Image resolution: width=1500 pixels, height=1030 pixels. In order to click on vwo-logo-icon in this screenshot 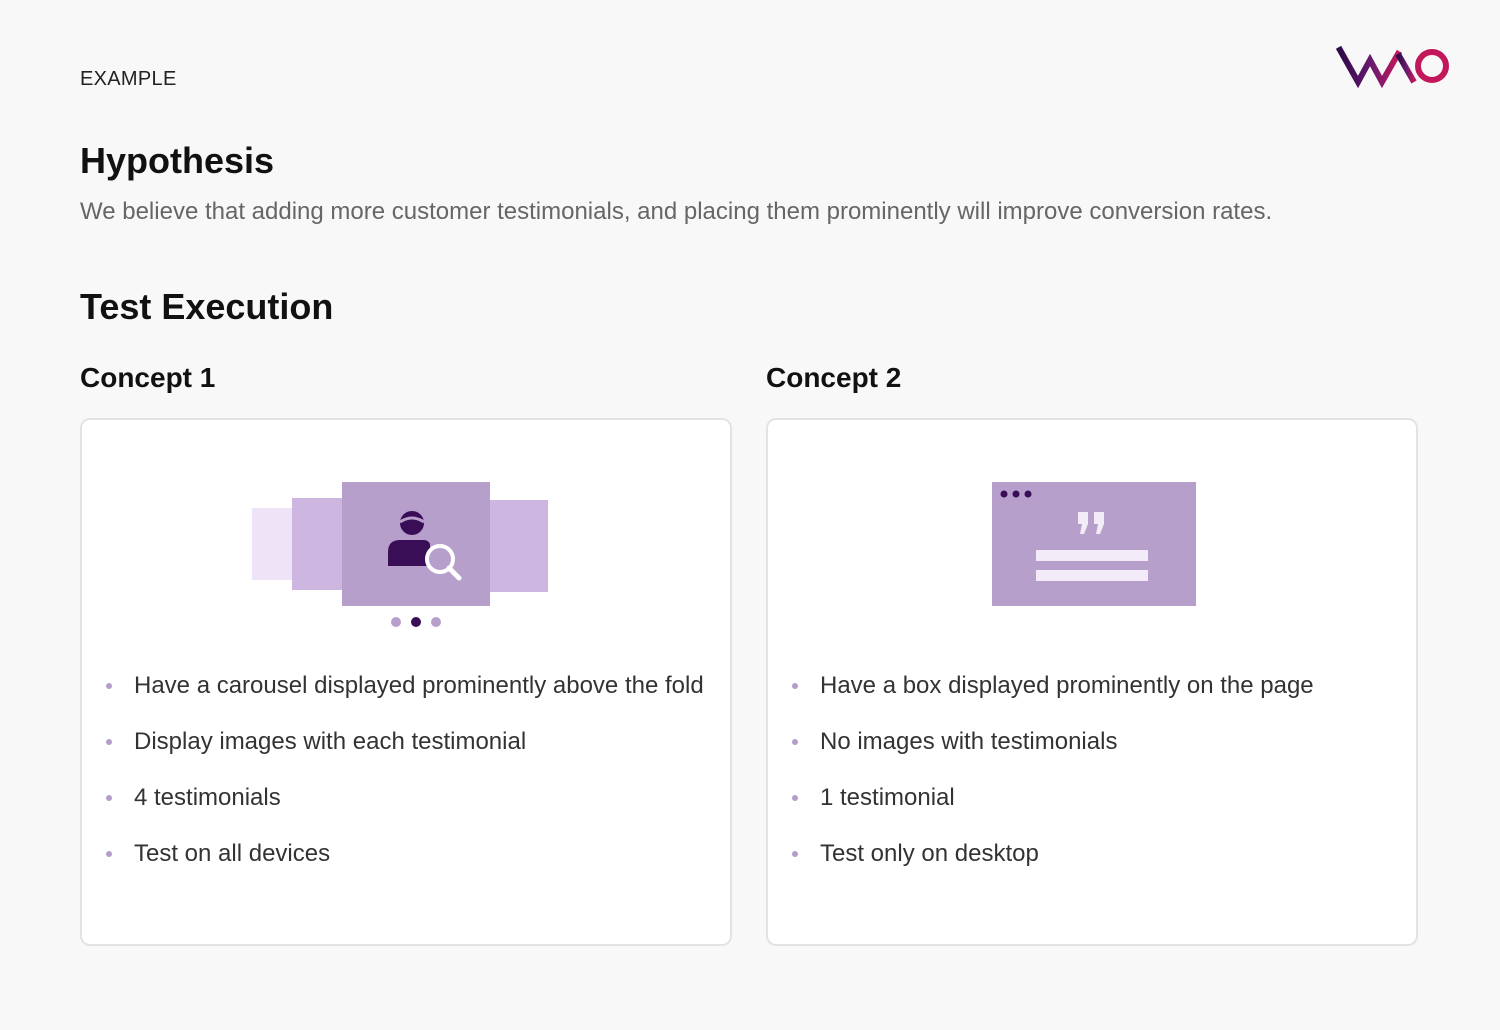, I will do `click(1392, 66)`.